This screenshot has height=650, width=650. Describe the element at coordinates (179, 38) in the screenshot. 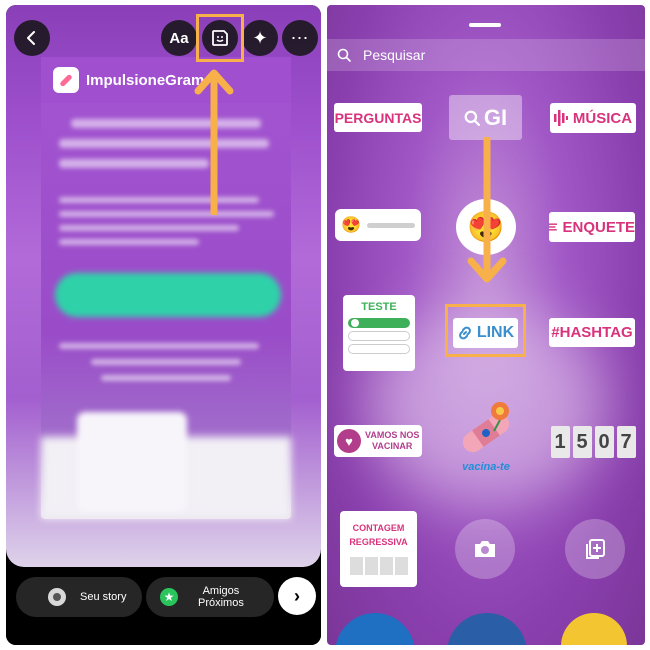

I see `text-tool-button: Aa` at that location.